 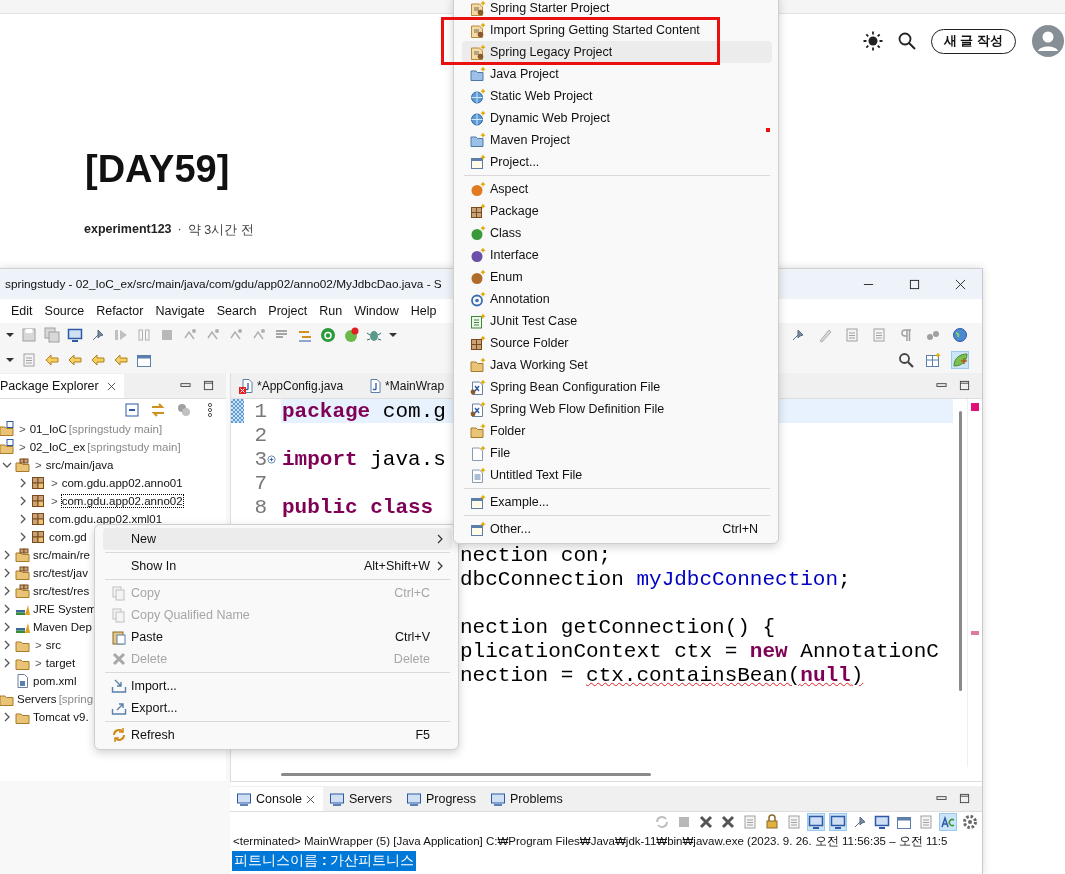 I want to click on menu-item: Paste Ctrl+V, so click(x=277, y=637).